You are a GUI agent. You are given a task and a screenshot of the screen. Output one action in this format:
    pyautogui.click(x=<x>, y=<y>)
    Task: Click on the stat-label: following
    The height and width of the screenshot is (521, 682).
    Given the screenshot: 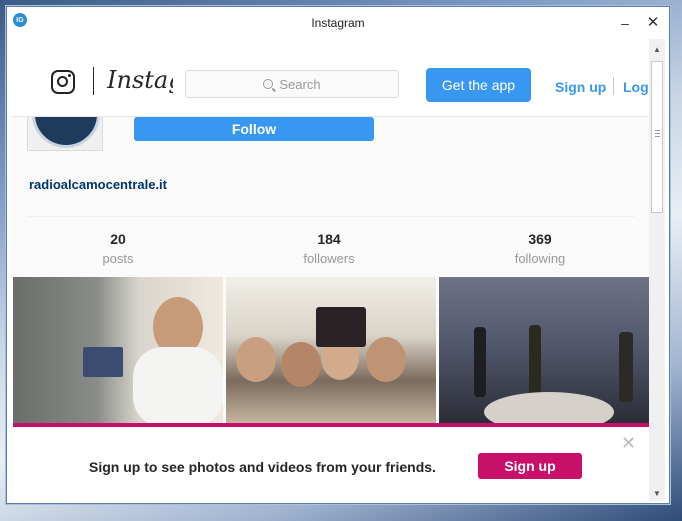 What is the action you would take?
    pyautogui.click(x=540, y=258)
    